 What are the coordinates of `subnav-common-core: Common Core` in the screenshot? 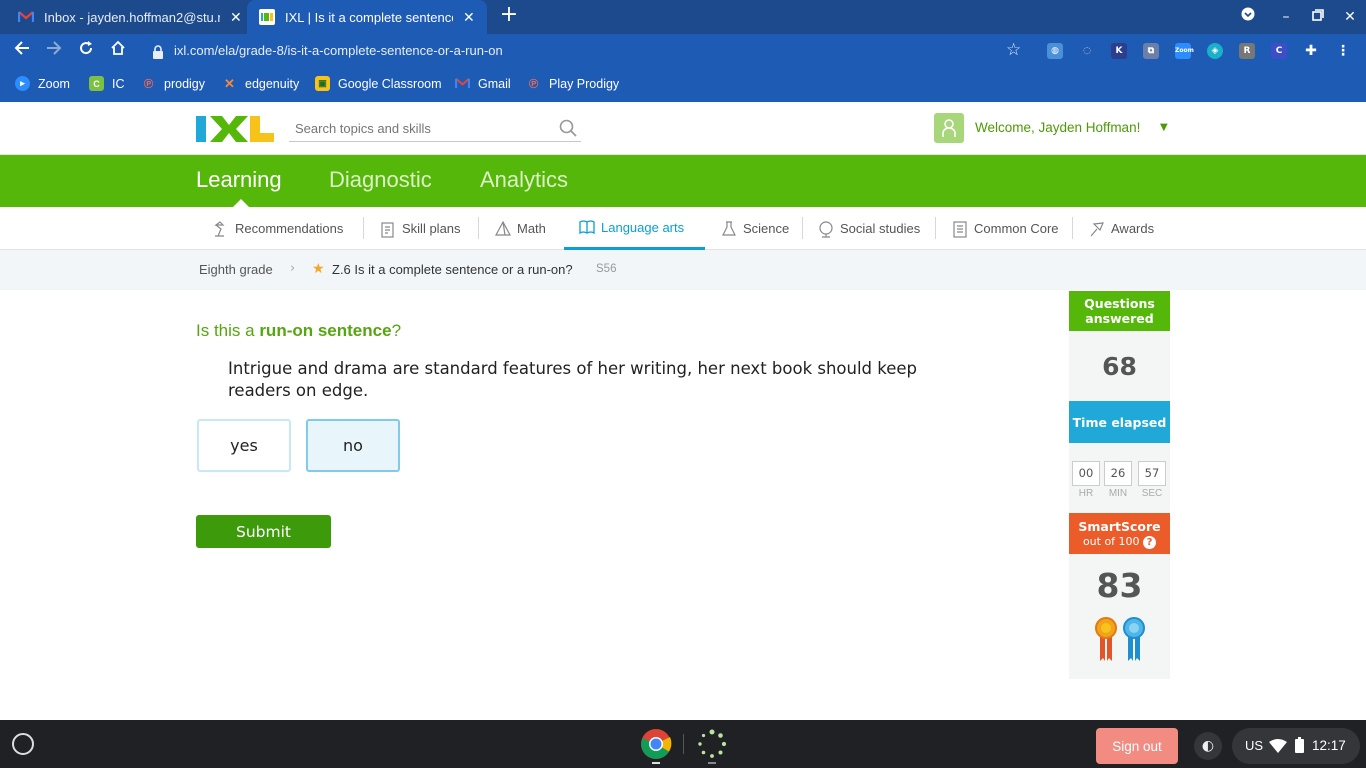 It's located at (1005, 228).